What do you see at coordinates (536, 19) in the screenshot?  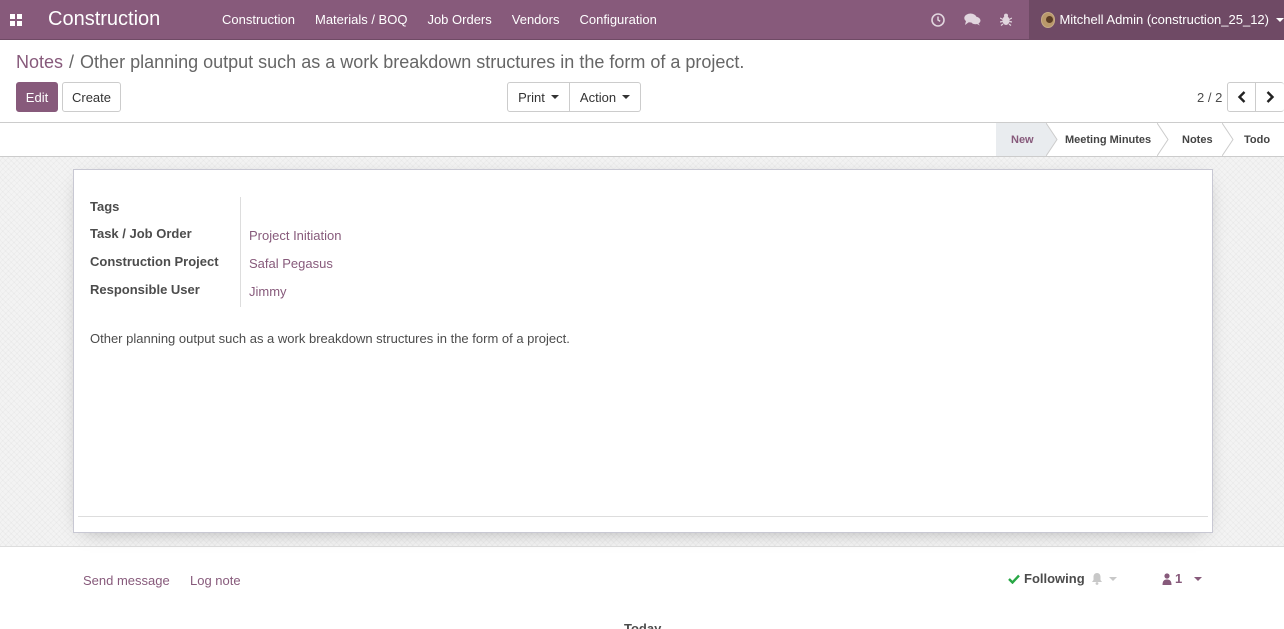 I see `menu-item-vendors: Vendors` at bounding box center [536, 19].